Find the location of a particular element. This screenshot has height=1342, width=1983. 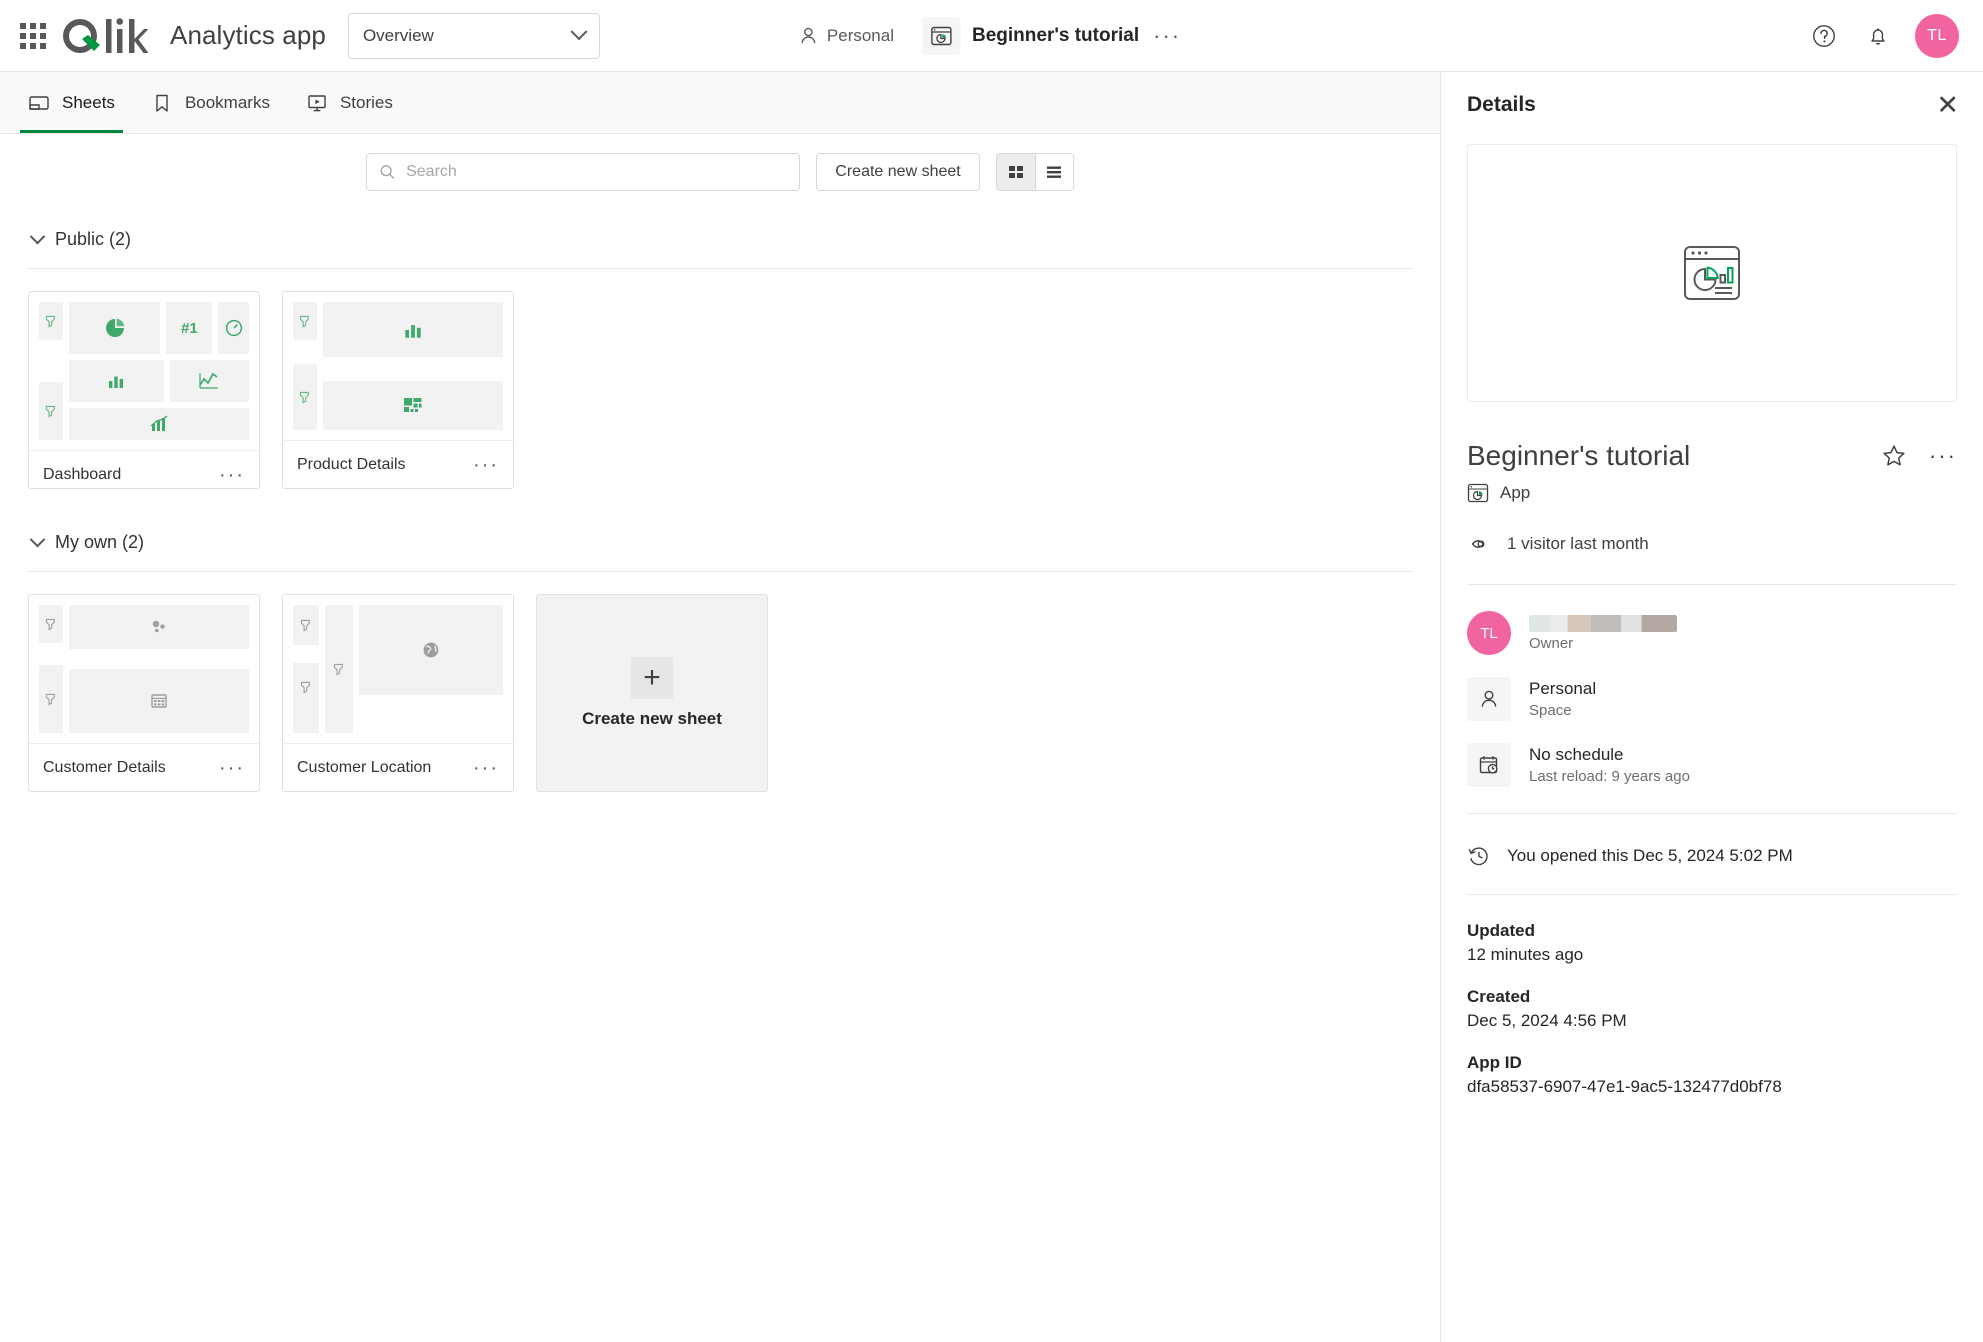

sheet-thumbnail: #1 is located at coordinates (144, 371).